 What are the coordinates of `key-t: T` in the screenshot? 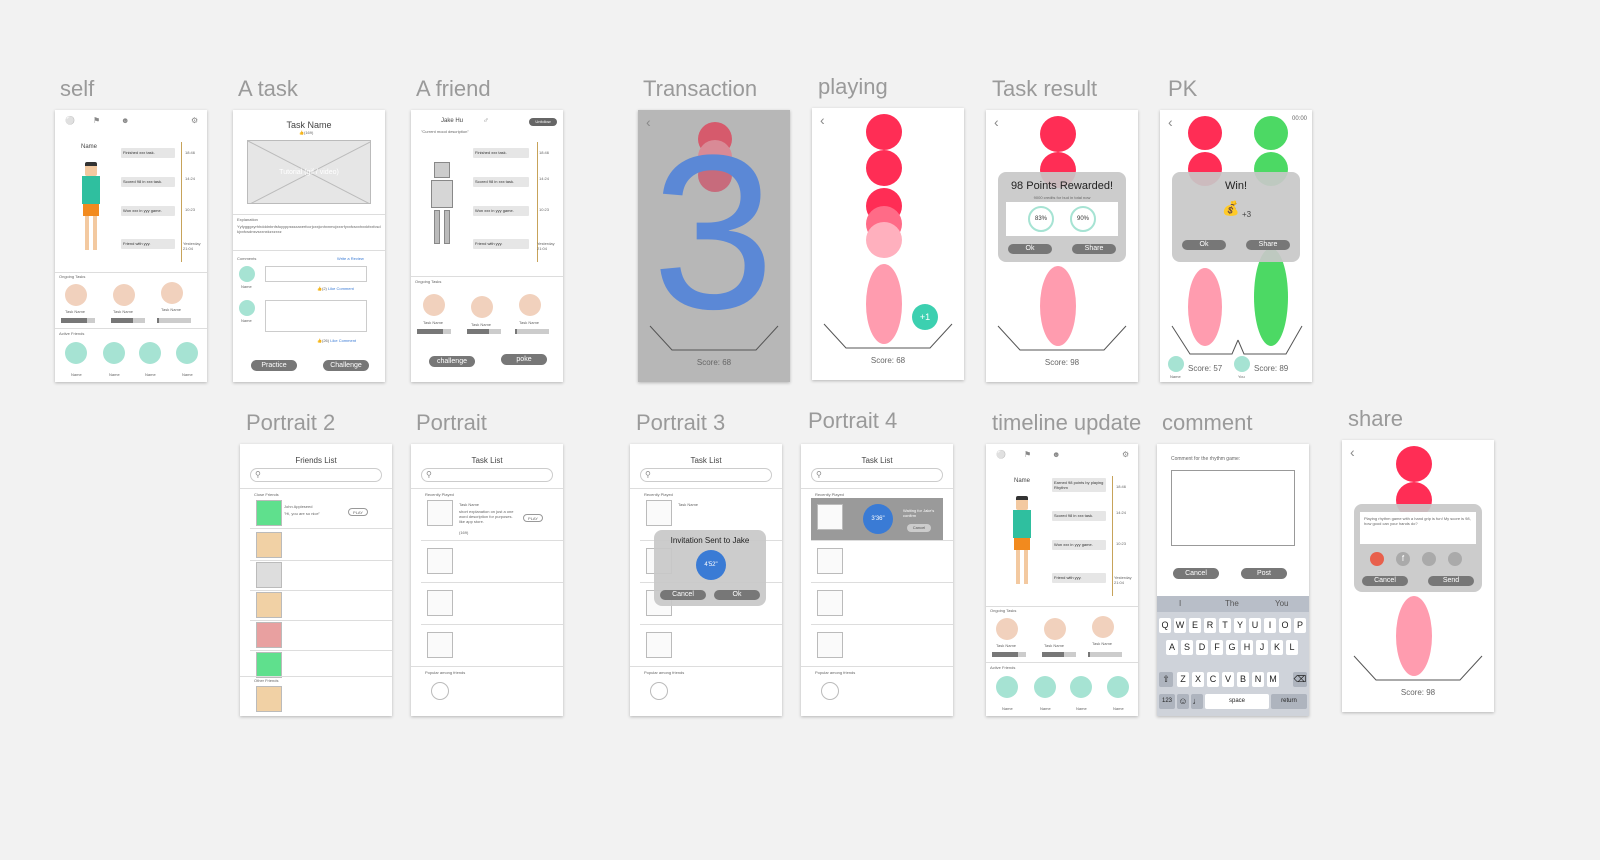 It's located at (1225, 625).